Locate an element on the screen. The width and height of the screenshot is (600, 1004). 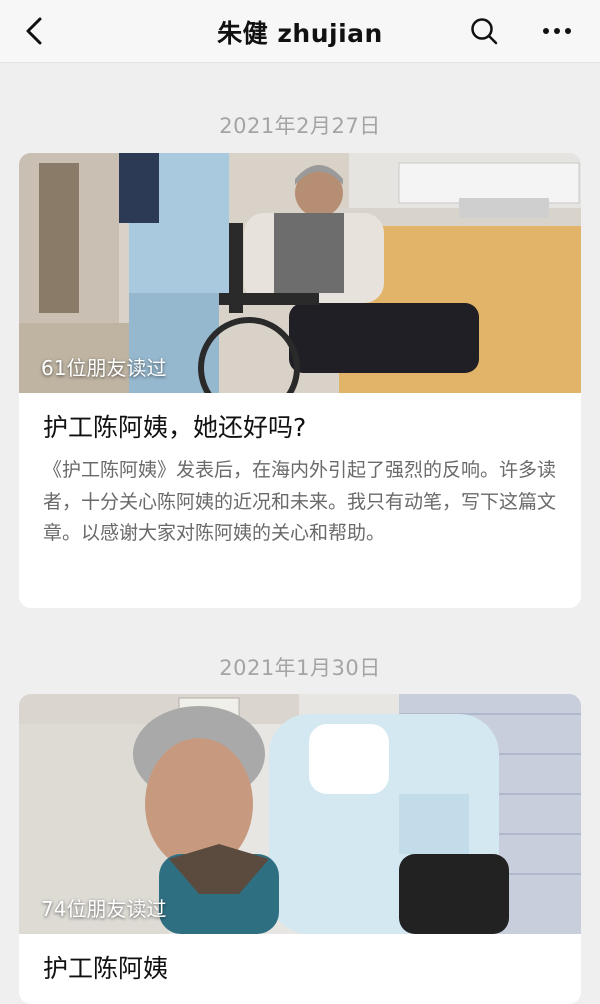
account-title: 朱健 zhujian is located at coordinates (300, 33).